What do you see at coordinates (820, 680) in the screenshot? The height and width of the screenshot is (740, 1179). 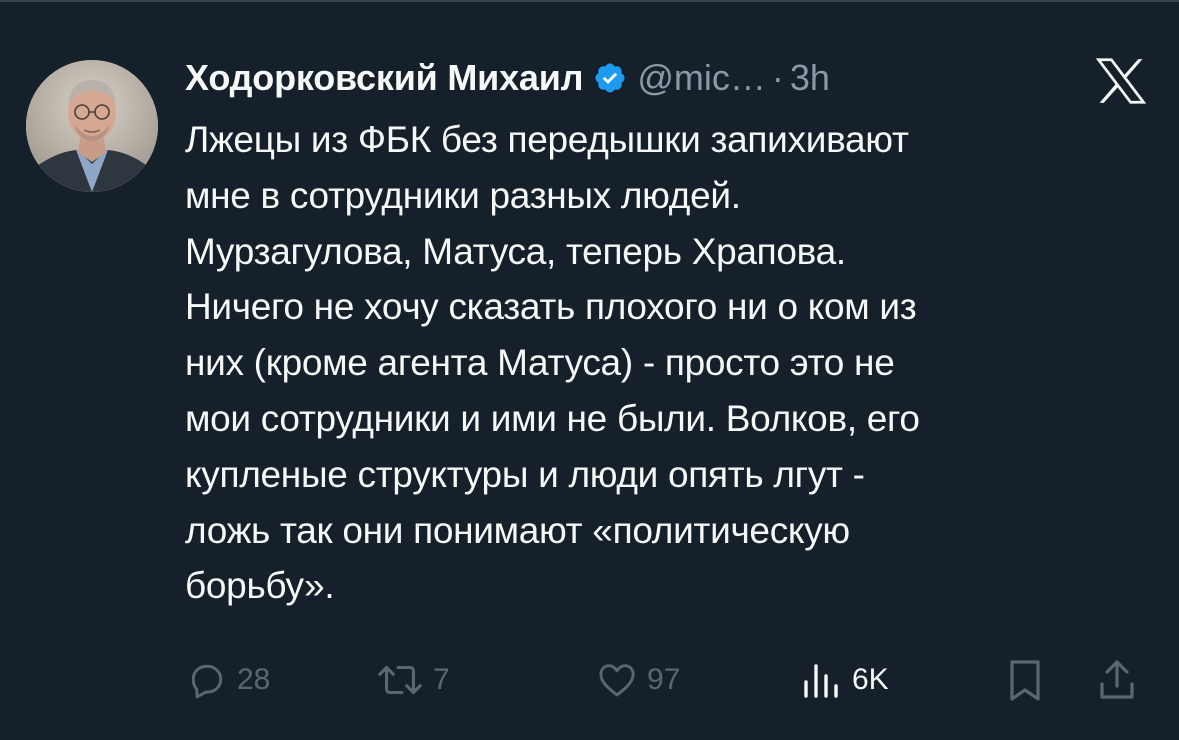 I see `views-icon` at bounding box center [820, 680].